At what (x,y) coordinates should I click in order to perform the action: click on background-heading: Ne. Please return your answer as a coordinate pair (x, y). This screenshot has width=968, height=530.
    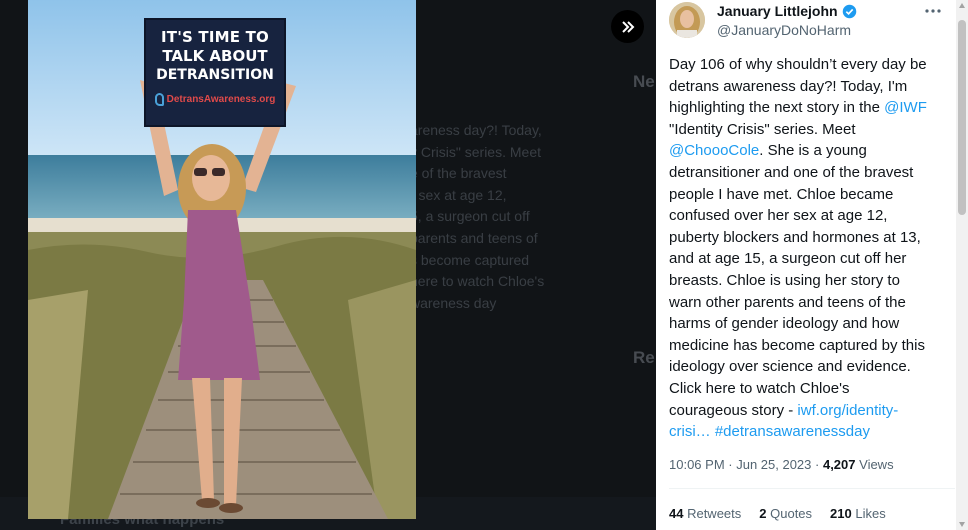
    Looking at the image, I should click on (644, 81).